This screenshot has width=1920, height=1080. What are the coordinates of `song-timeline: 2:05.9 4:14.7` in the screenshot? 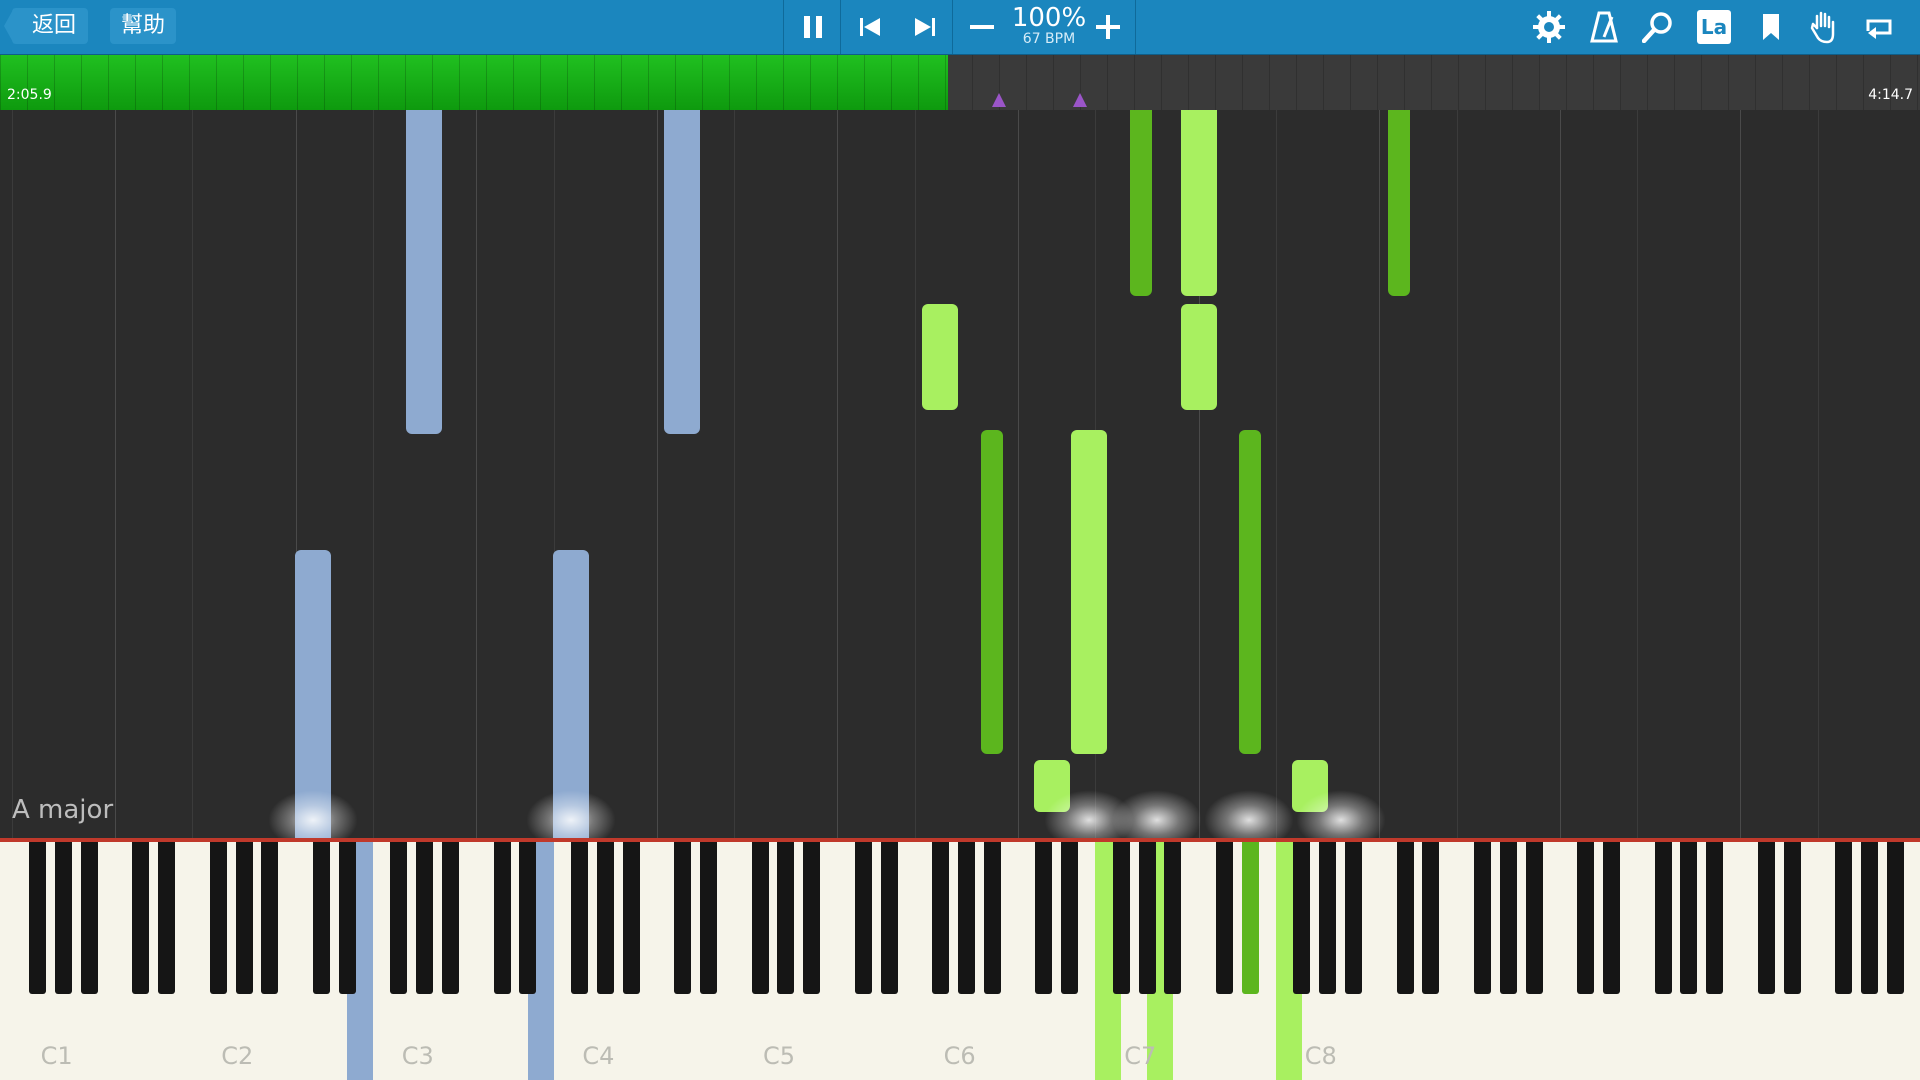 It's located at (960, 82).